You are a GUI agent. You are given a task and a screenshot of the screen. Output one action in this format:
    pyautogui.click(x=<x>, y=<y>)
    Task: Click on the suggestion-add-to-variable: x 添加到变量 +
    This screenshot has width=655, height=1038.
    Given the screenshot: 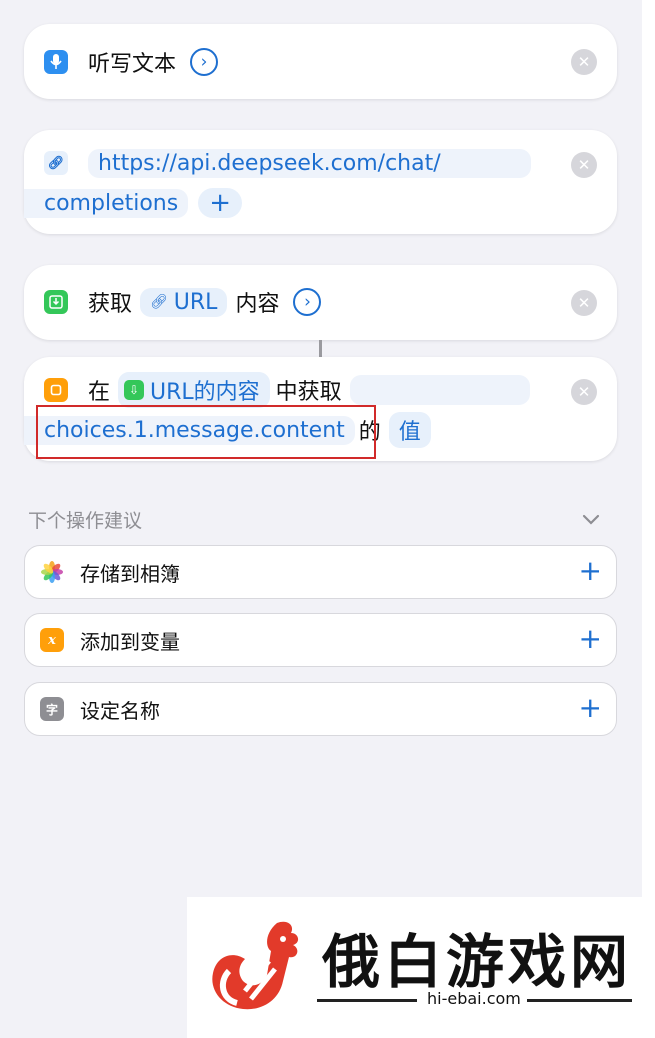 What is the action you would take?
    pyautogui.click(x=320, y=640)
    